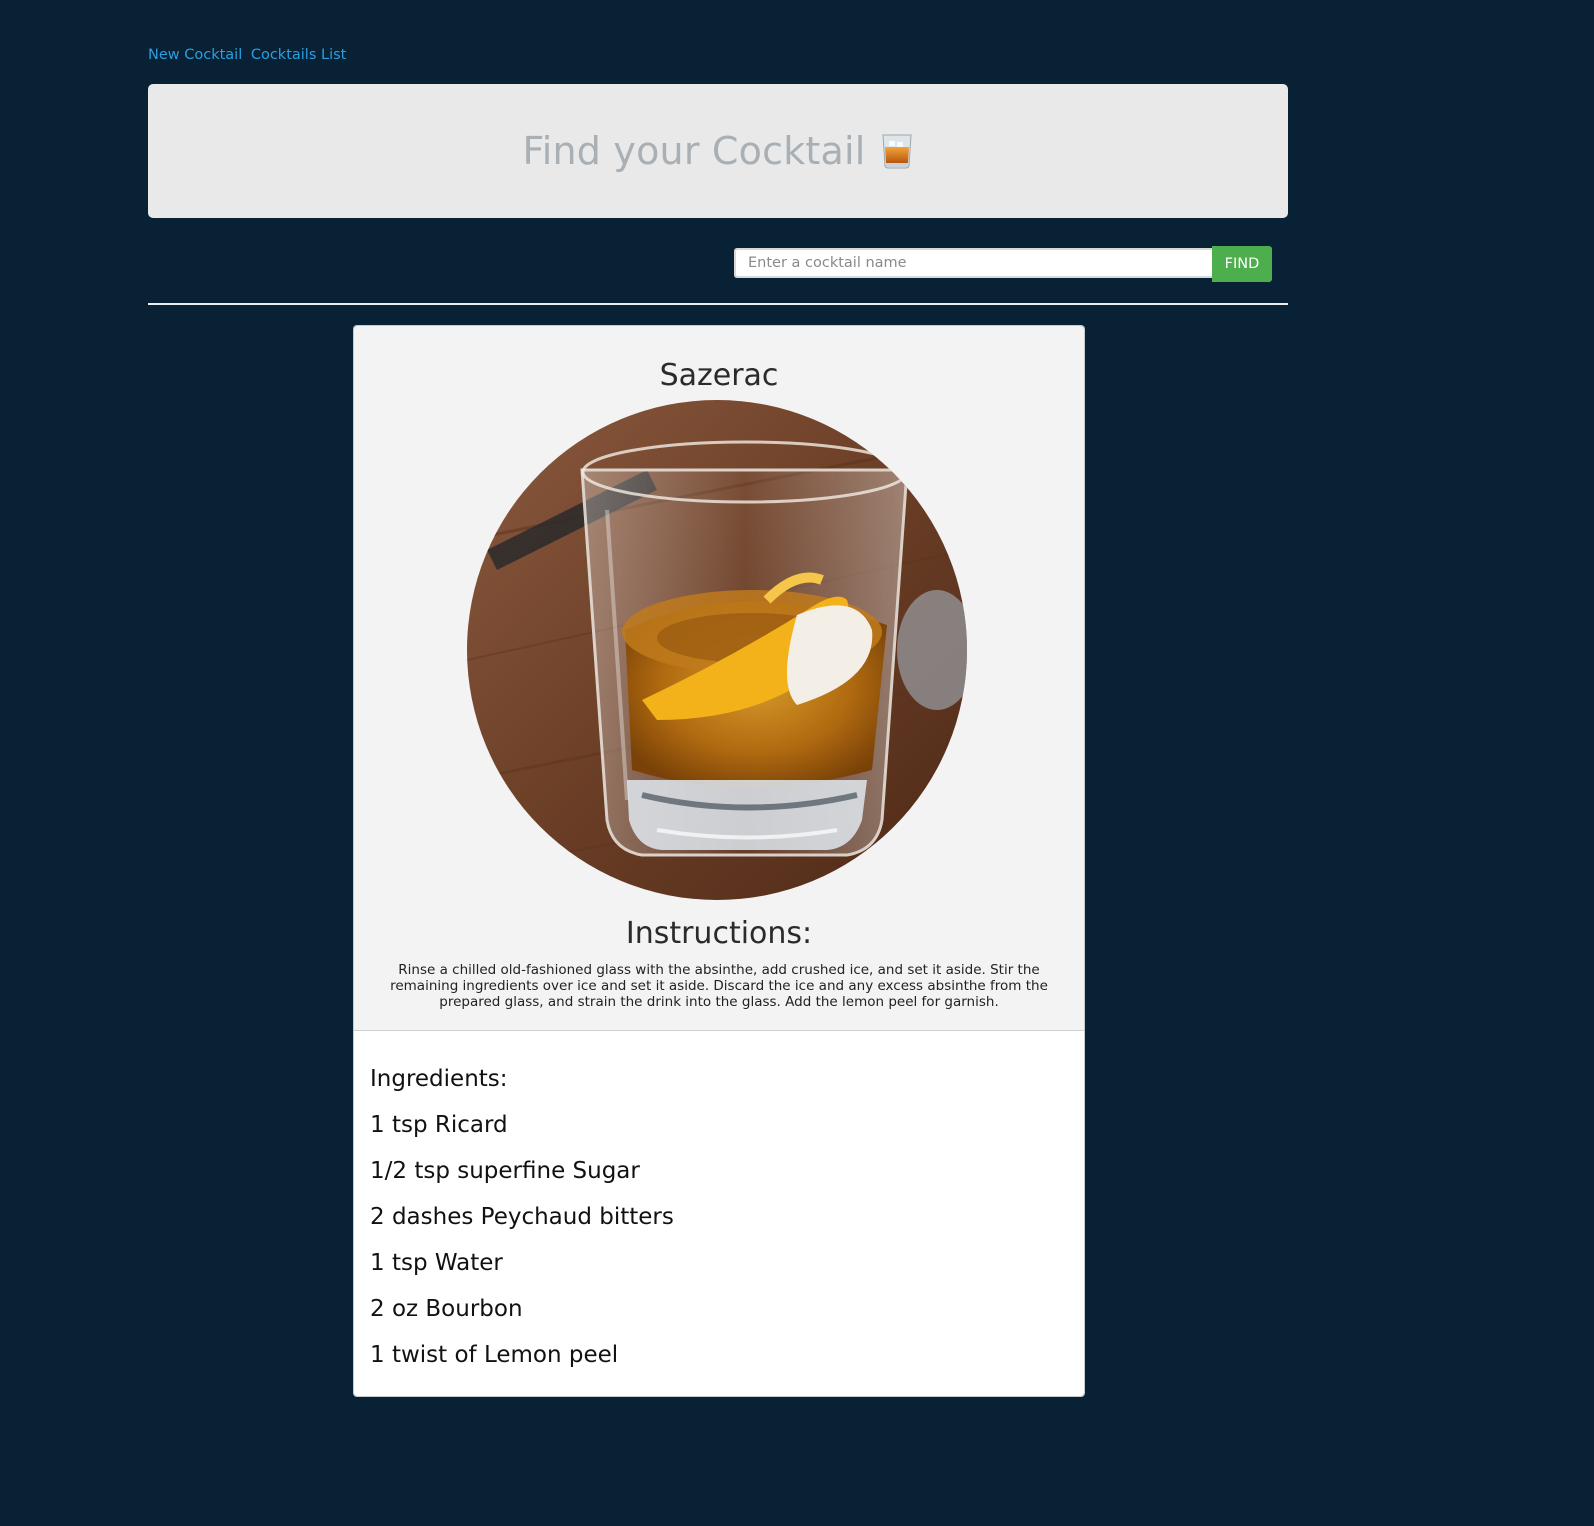  I want to click on top-nav: New Cocktail Cocktails List, so click(247, 55).